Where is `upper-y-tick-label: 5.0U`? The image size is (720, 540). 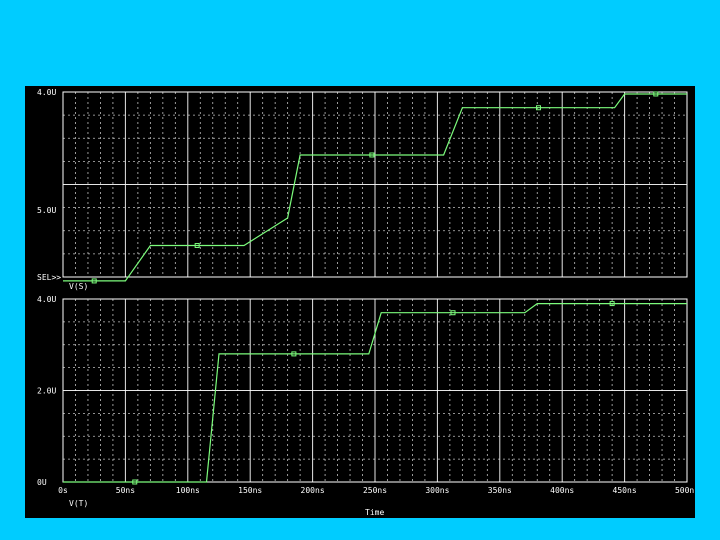
upper-y-tick-label: 5.0U is located at coordinates (46, 210).